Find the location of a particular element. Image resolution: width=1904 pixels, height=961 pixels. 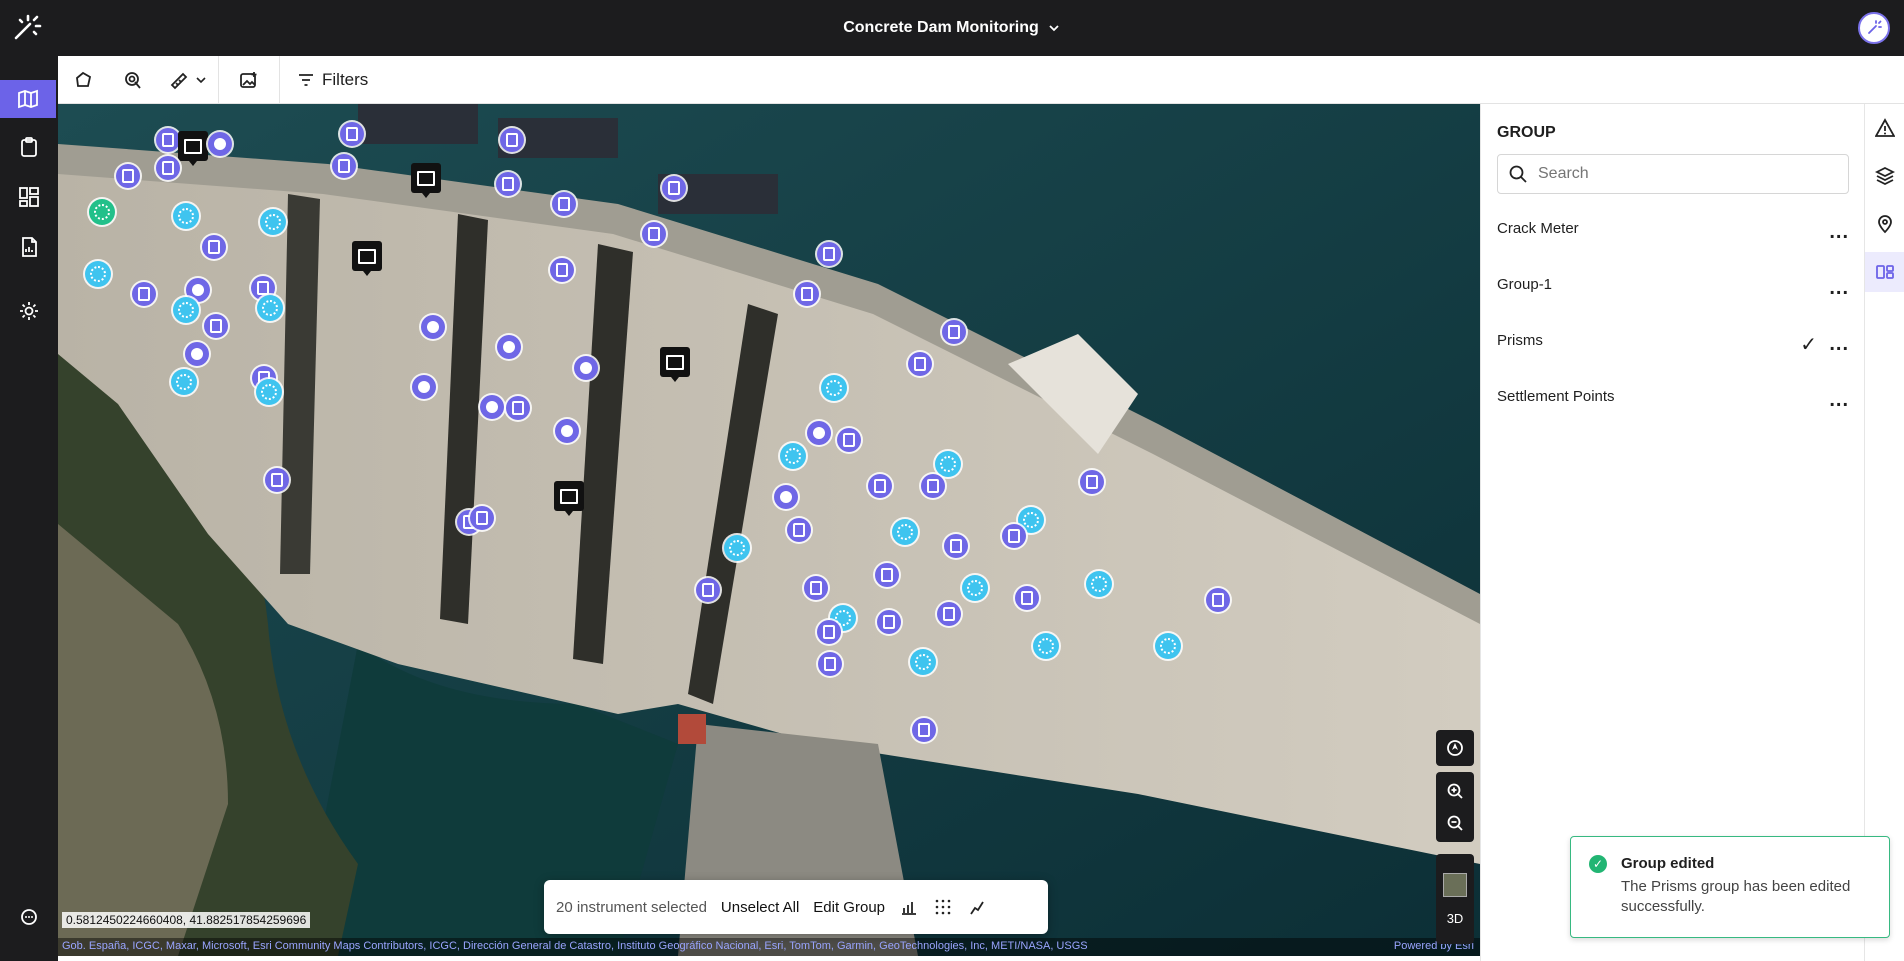

unselect-all-button: Unselect All is located at coordinates (760, 907).